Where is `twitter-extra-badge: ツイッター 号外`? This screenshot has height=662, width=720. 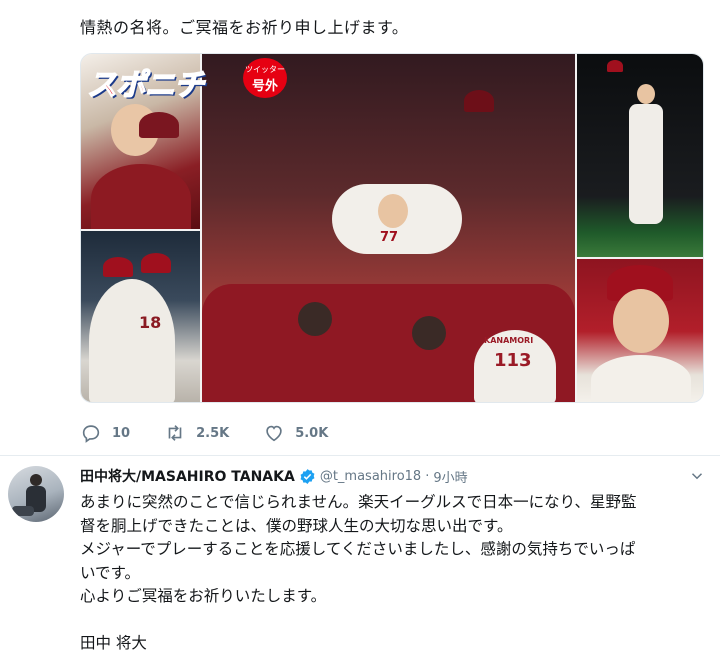
twitter-extra-badge: ツイッター 号外 is located at coordinates (265, 78).